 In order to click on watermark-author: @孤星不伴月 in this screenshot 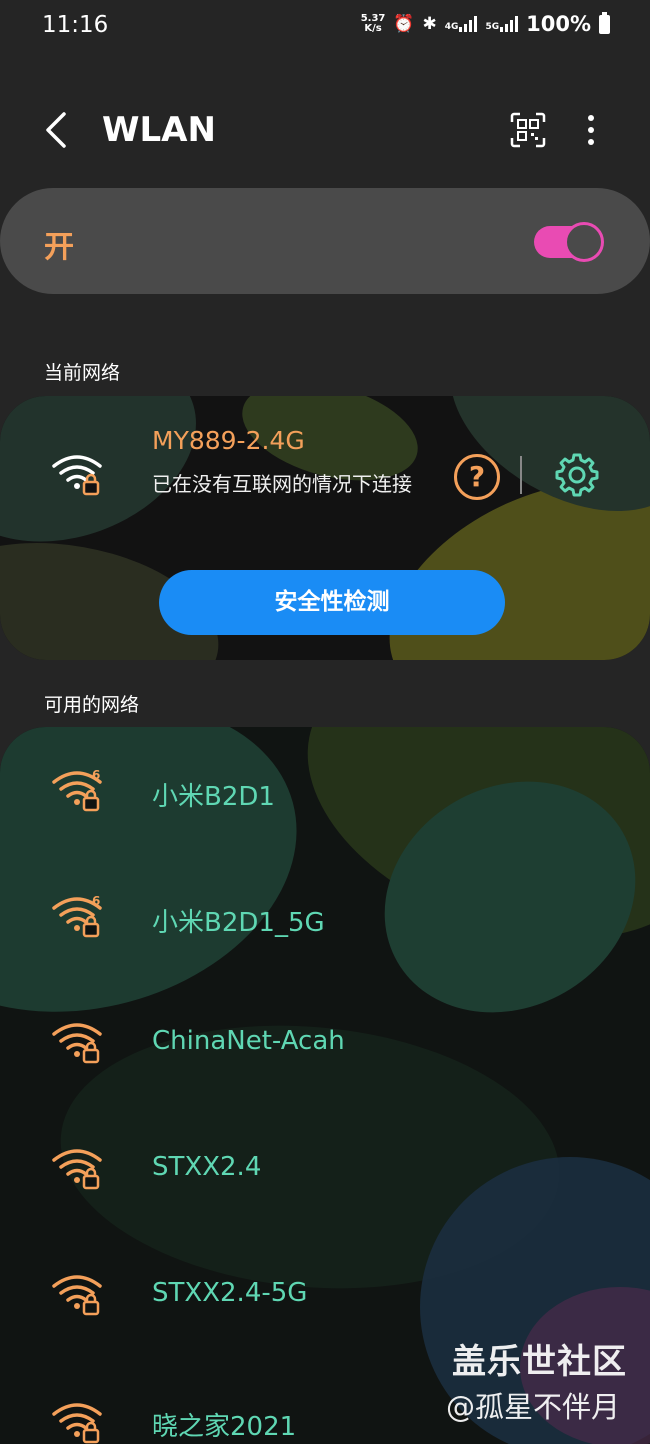, I will do `click(533, 1407)`.